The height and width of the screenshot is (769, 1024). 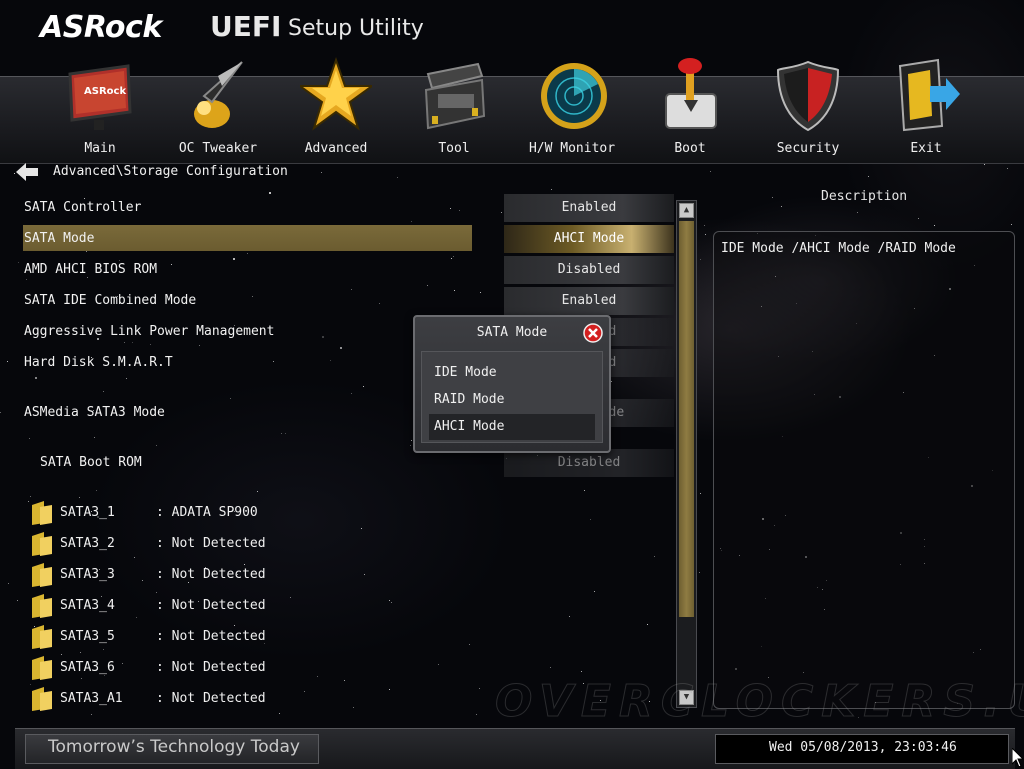 I want to click on back-arrow-icon, so click(x=27, y=172).